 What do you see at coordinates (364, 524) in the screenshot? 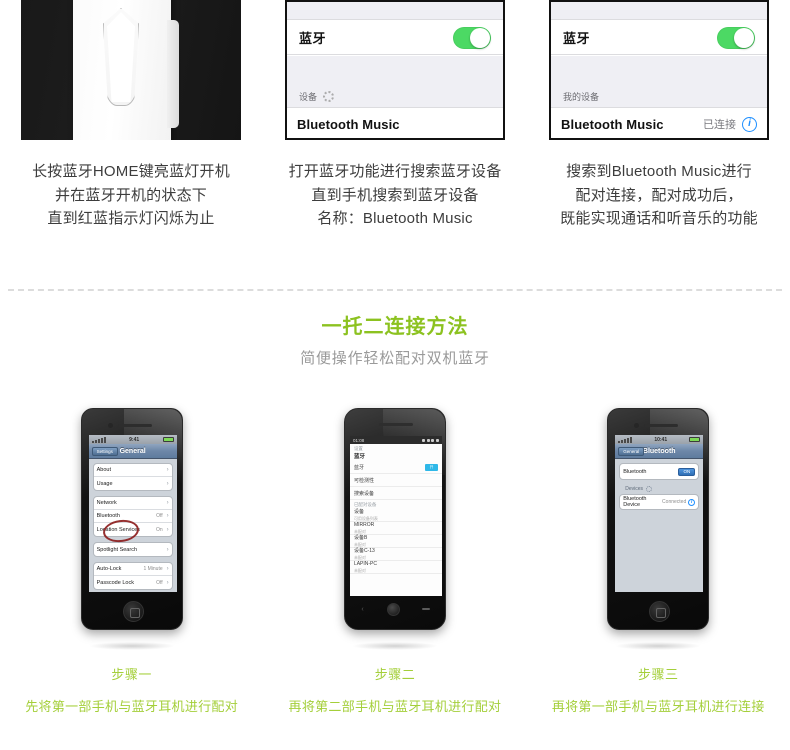
I see `row-label: MIRROR` at bounding box center [364, 524].